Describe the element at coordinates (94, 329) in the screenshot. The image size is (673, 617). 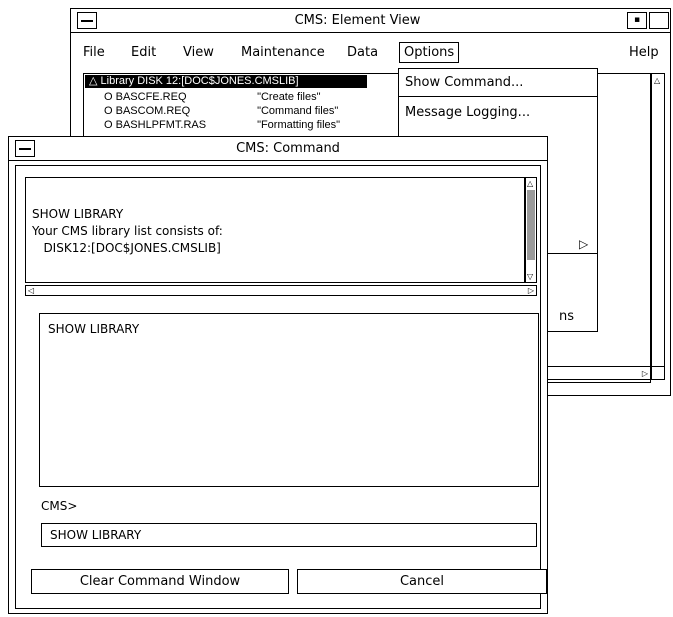
I see `command-history-text: SHOW LIBRARY` at that location.